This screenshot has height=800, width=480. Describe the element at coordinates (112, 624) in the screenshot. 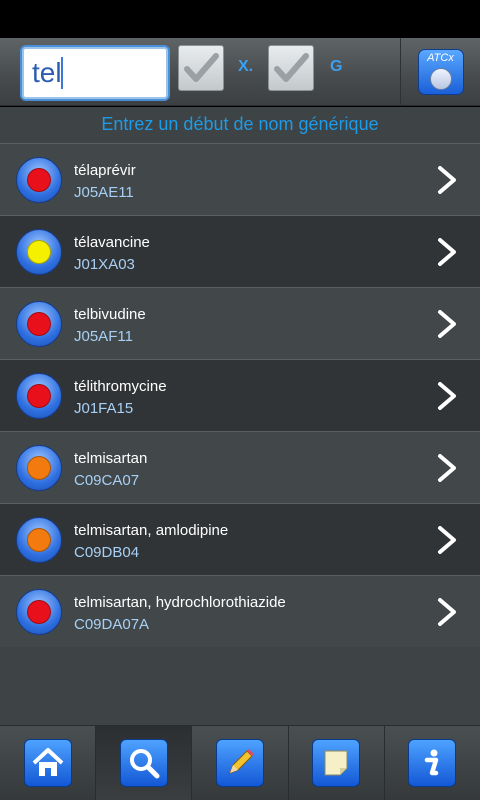

I see `item-code: C09DA07A` at that location.